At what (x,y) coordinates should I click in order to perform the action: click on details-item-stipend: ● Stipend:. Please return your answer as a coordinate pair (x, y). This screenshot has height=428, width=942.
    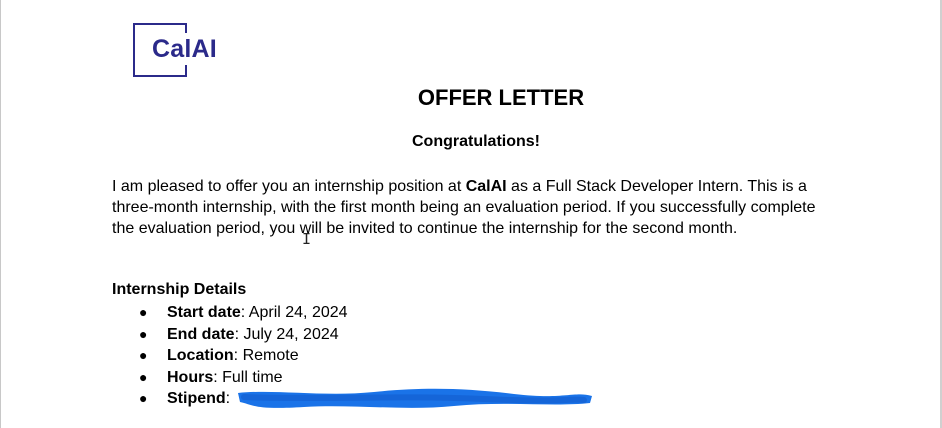
    Looking at the image, I should click on (230, 399).